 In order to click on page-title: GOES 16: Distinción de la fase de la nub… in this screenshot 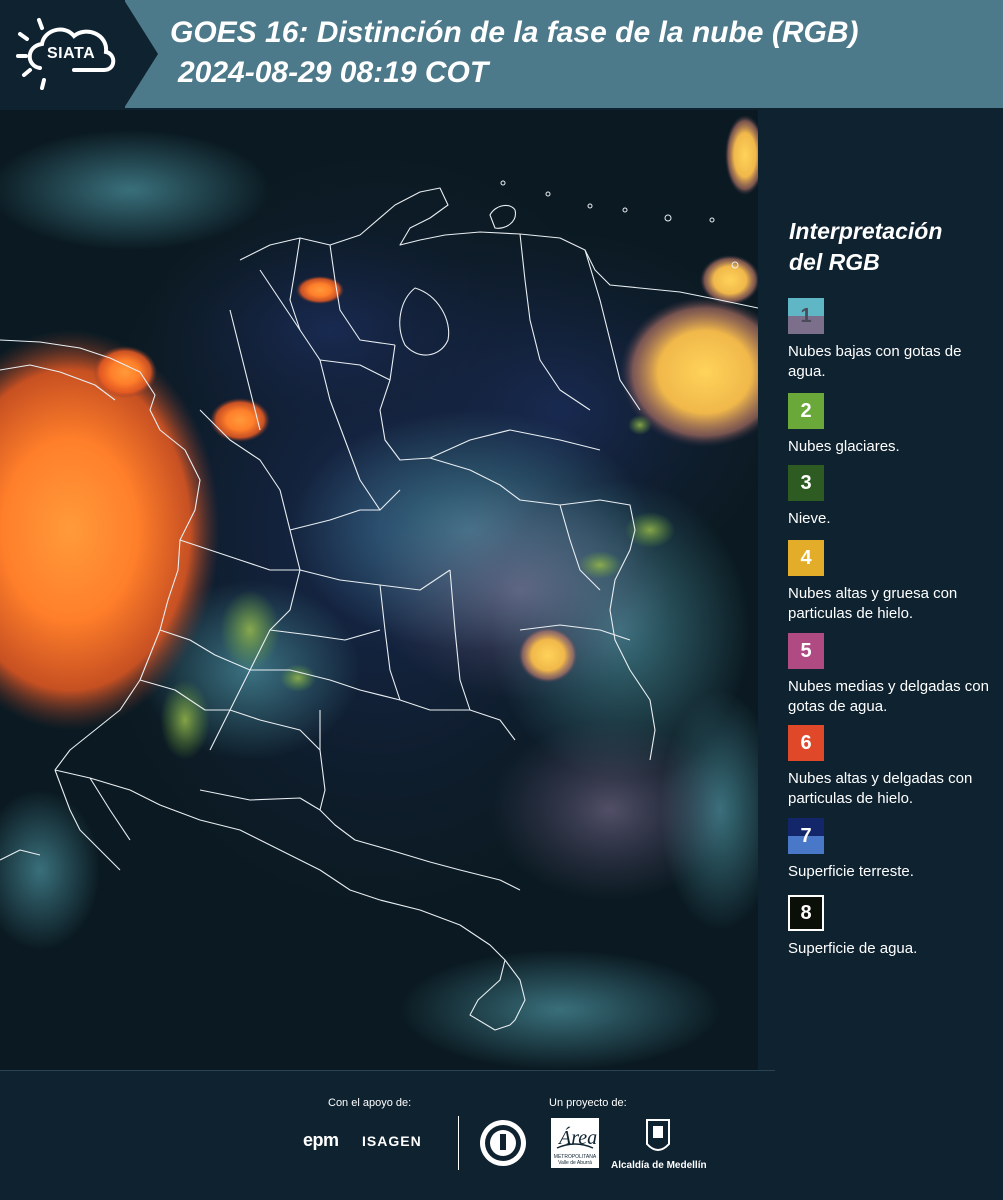, I will do `click(514, 32)`.